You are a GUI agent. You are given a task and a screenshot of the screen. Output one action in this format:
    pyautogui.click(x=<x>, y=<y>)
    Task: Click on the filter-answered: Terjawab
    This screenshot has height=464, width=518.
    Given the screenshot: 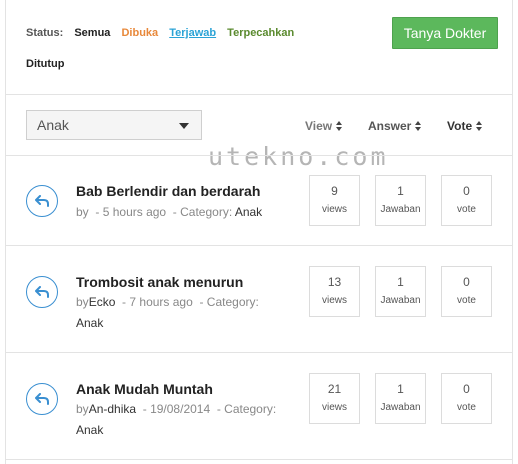 What is the action you would take?
    pyautogui.click(x=192, y=33)
    